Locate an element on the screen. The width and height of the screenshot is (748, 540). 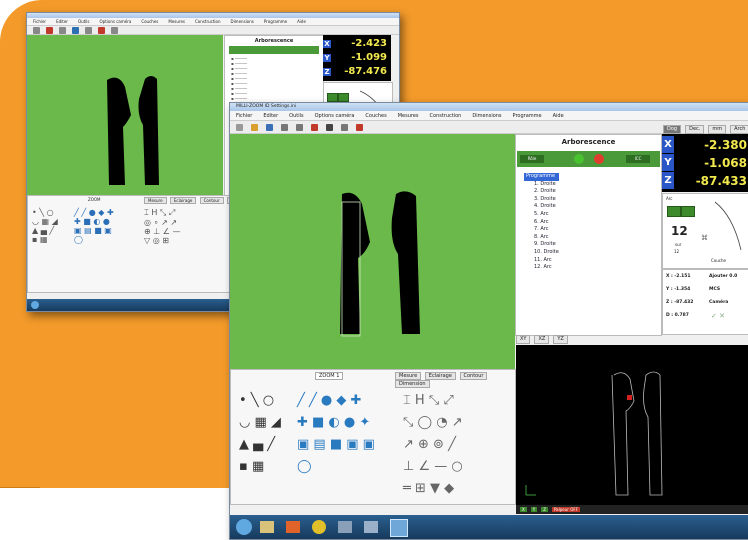
color-tools: ╱ ╱ ● ◆ ✚ ✚ ■ ◐ ● ✦ ▣ ▤ ■ ▣ ▣ ◯ is located at coordinates (336, 434).